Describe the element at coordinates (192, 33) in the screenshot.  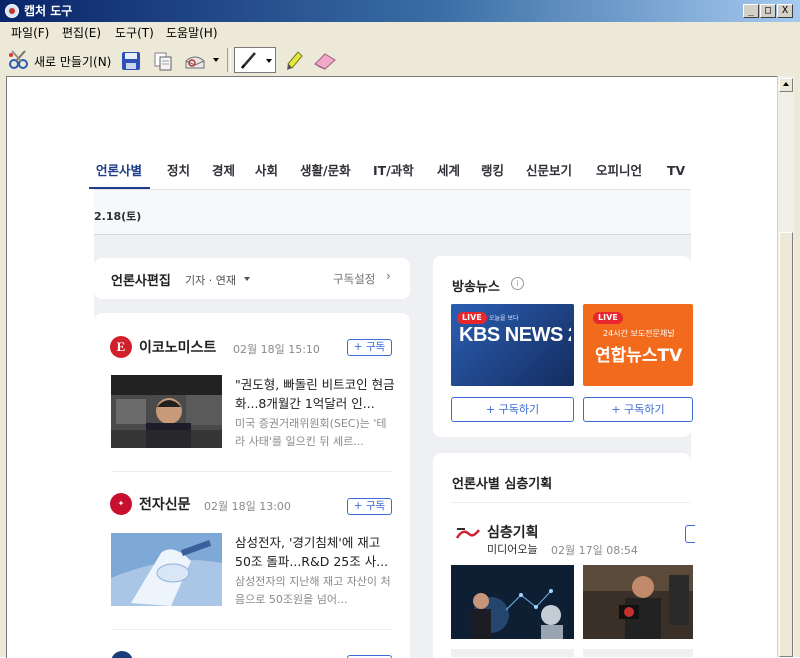
I see `menu-help: 도움말(H)` at that location.